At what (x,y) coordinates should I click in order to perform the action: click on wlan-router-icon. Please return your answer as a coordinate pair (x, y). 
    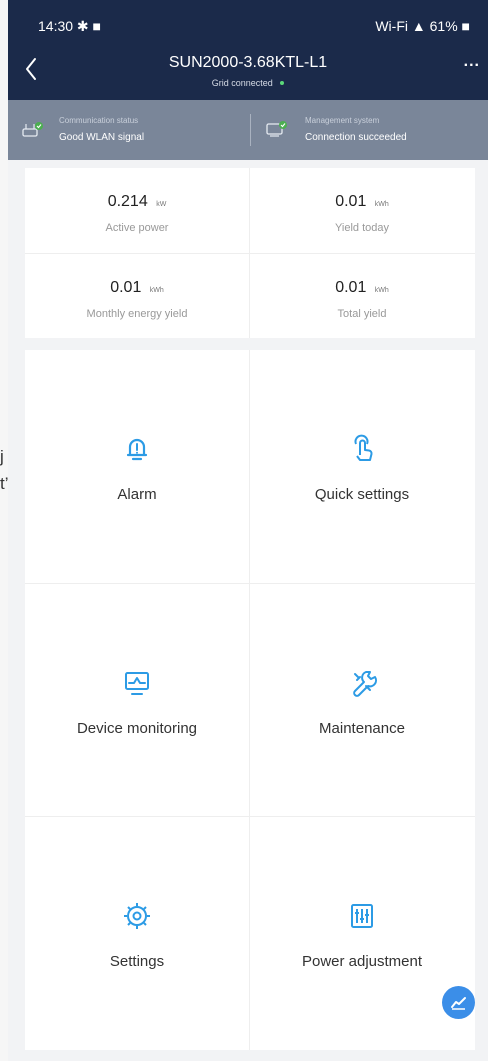
    Looking at the image, I should click on (32, 129).